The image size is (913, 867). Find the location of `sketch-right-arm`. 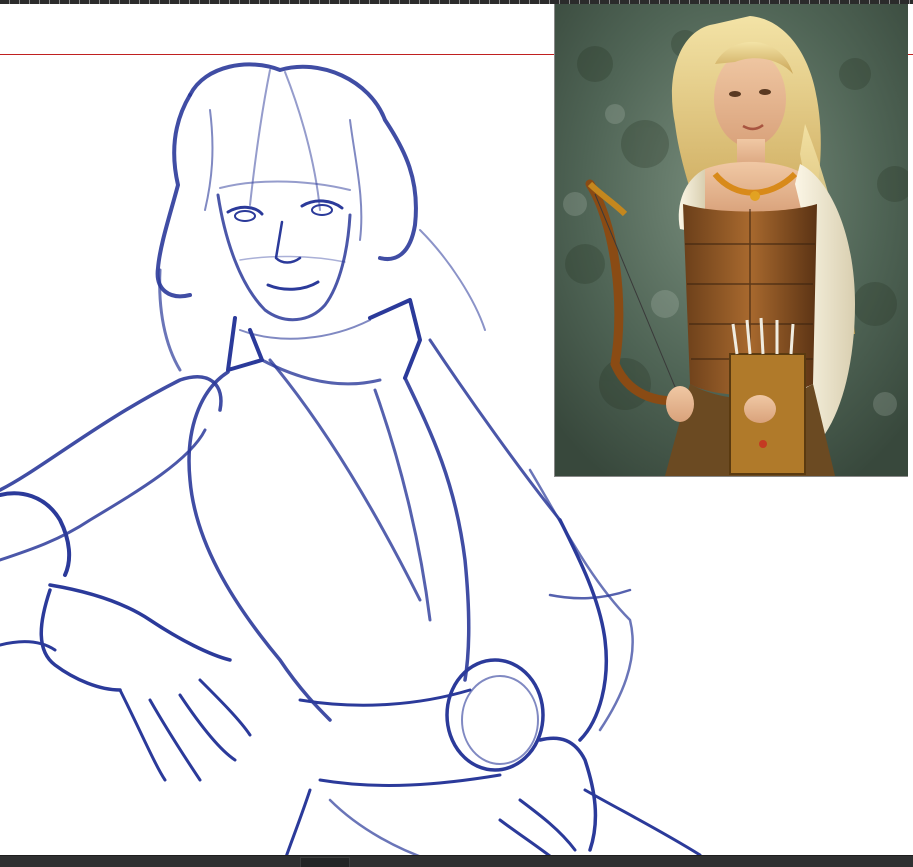

sketch-right-arm is located at coordinates (583, 630).